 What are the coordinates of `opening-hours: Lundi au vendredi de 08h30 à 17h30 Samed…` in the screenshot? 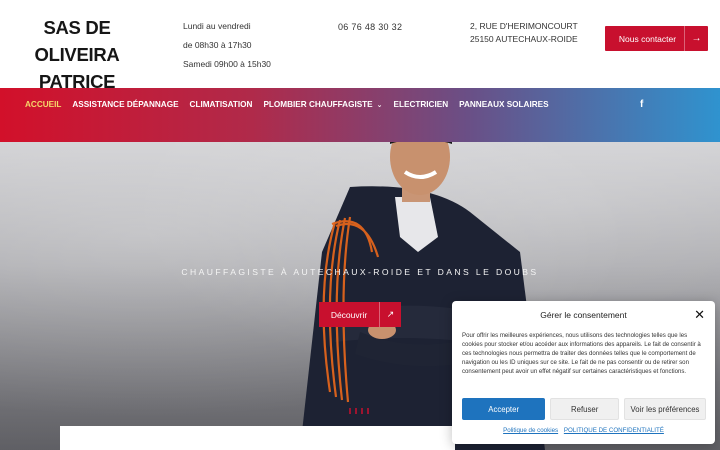 It's located at (227, 45).